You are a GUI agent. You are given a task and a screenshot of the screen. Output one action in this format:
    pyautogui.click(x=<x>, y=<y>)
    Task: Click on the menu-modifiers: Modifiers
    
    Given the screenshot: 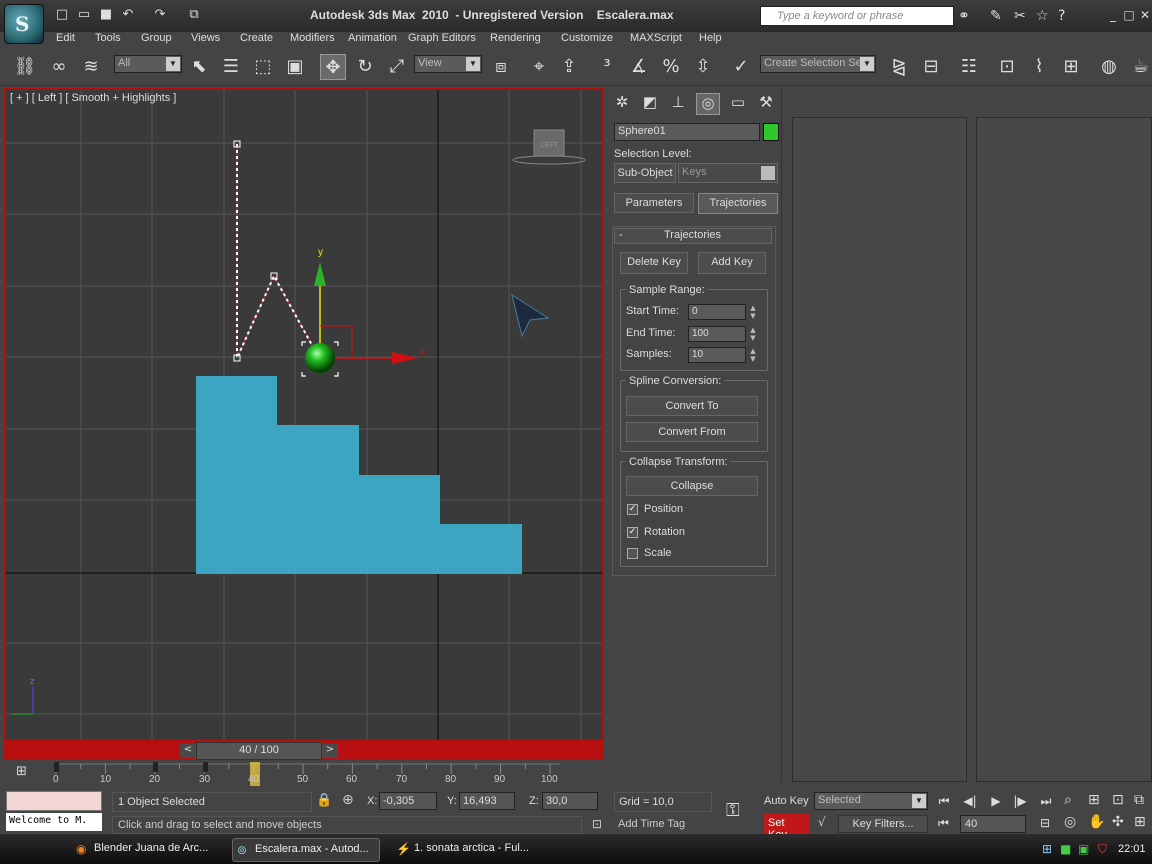 What is the action you would take?
    pyautogui.click(x=312, y=38)
    